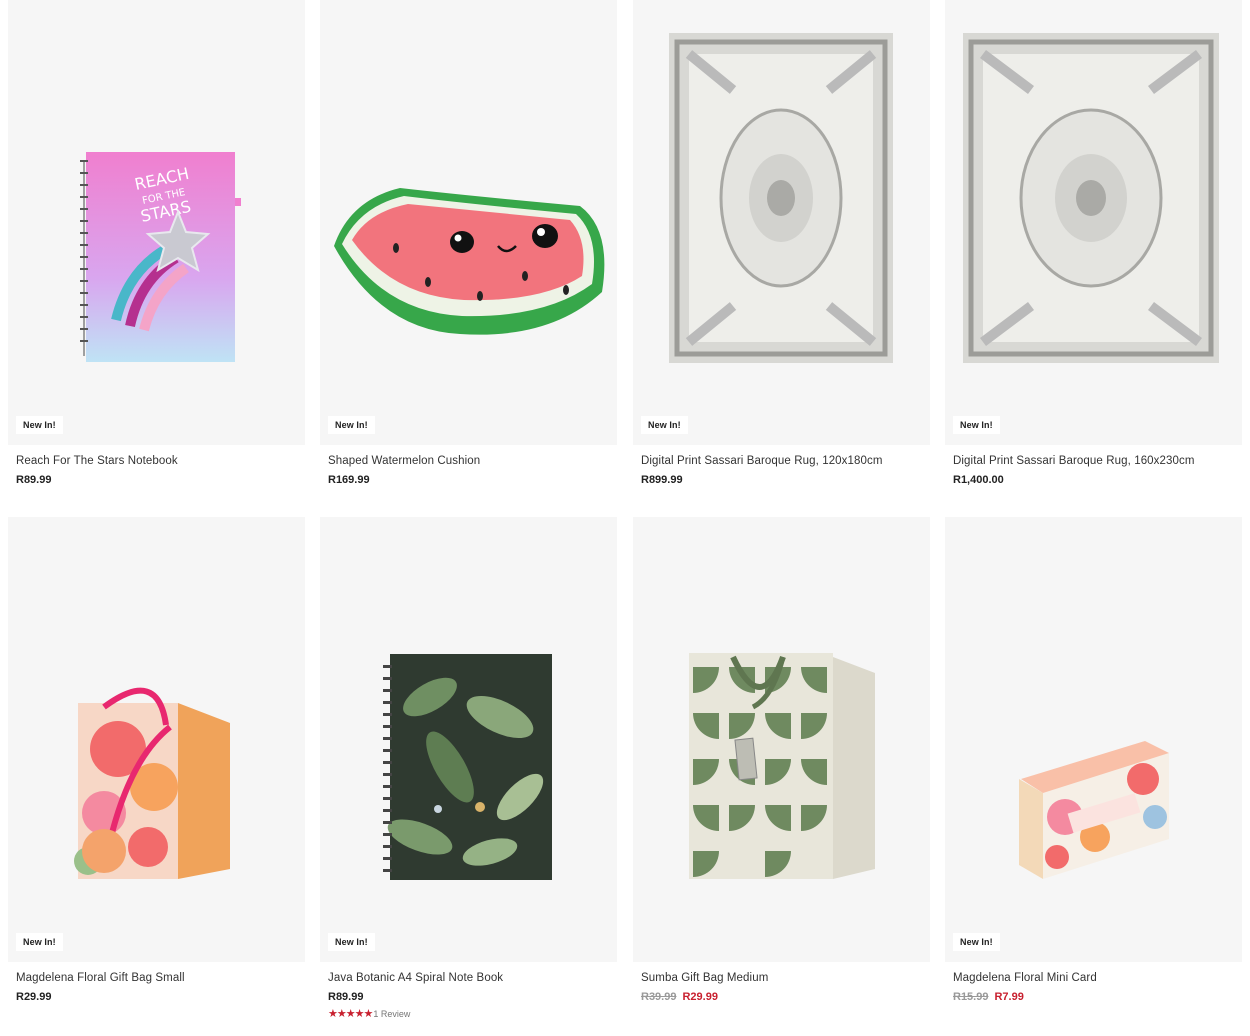 The image size is (1250, 1036). I want to click on product-price: R29.99, so click(34, 997).